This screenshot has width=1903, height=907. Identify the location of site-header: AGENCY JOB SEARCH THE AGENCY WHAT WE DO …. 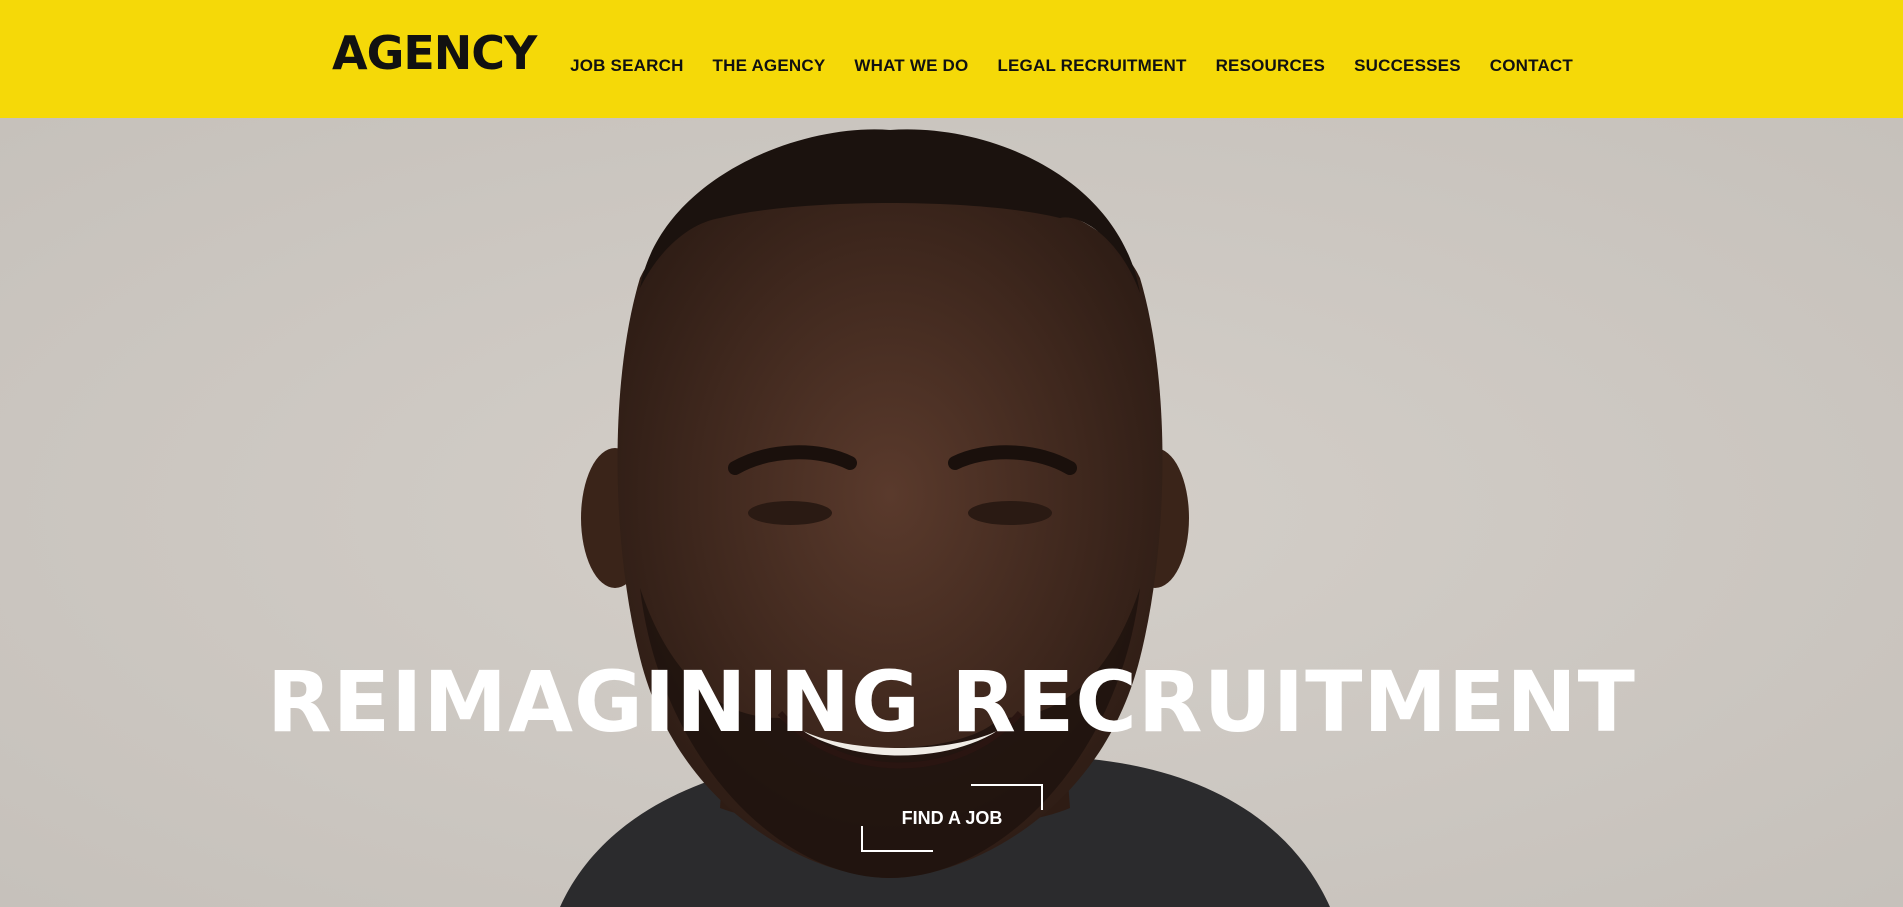
(951, 59).